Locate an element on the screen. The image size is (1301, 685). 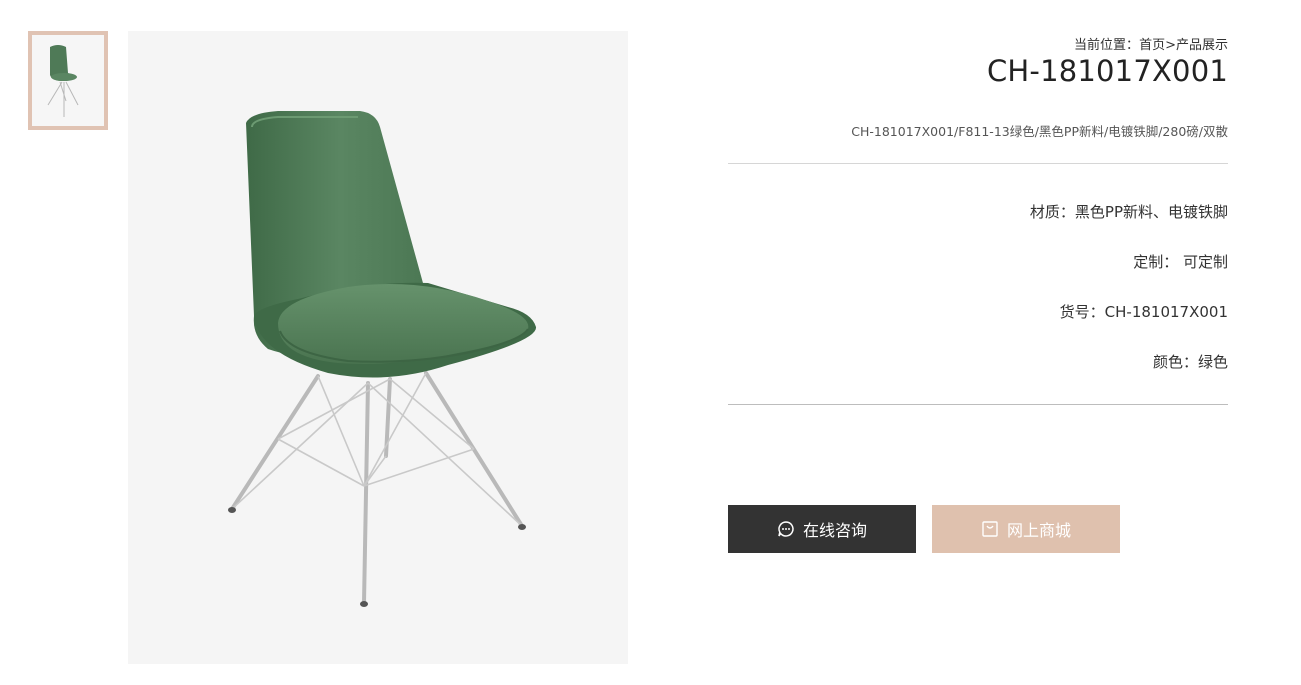
online-consult-button: 在线咨询 is located at coordinates (822, 529).